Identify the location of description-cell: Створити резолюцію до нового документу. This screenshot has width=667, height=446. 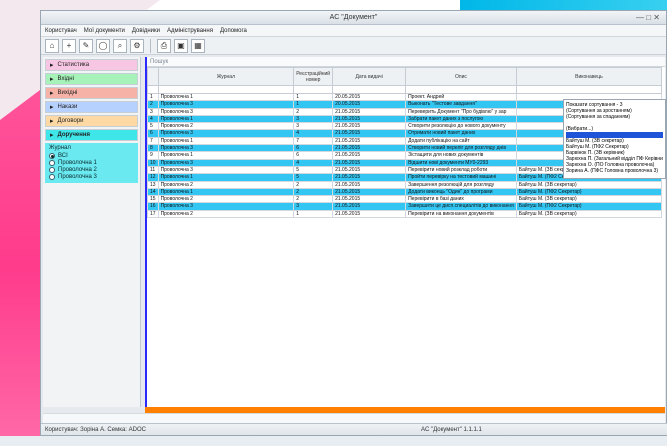
(461, 126).